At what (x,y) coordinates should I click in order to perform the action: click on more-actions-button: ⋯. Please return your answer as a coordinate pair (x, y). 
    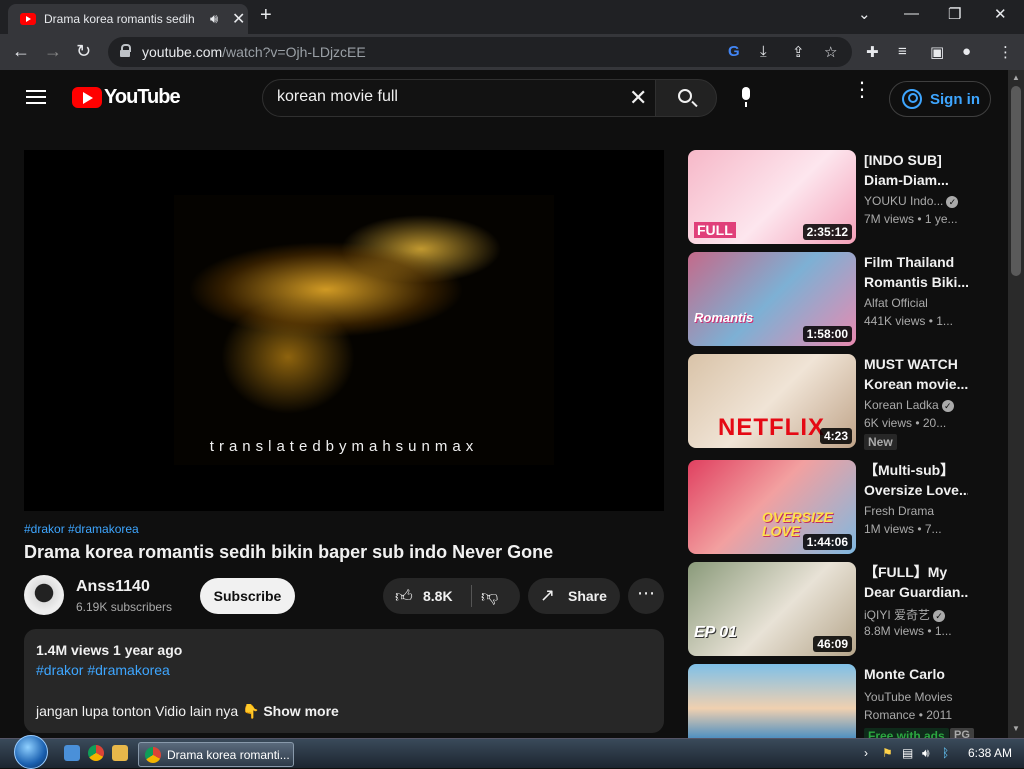
    Looking at the image, I should click on (646, 596).